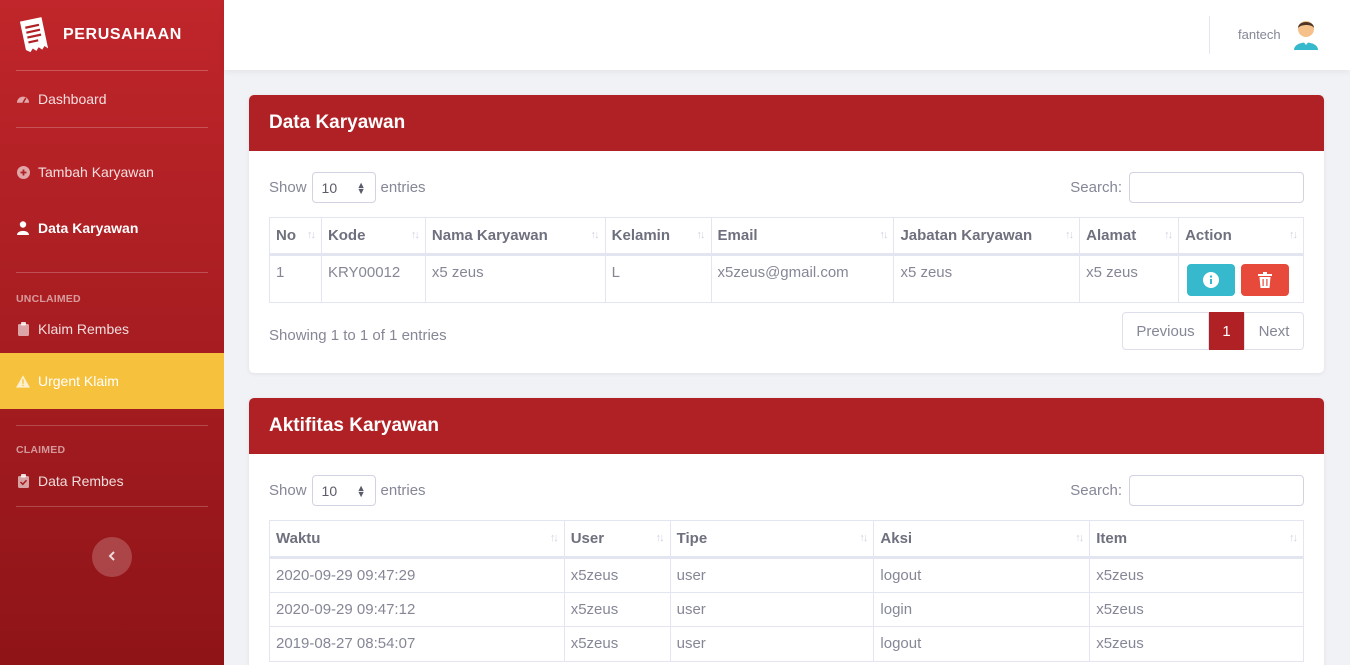  What do you see at coordinates (23, 172) in the screenshot?
I see `plus-circle-icon` at bounding box center [23, 172].